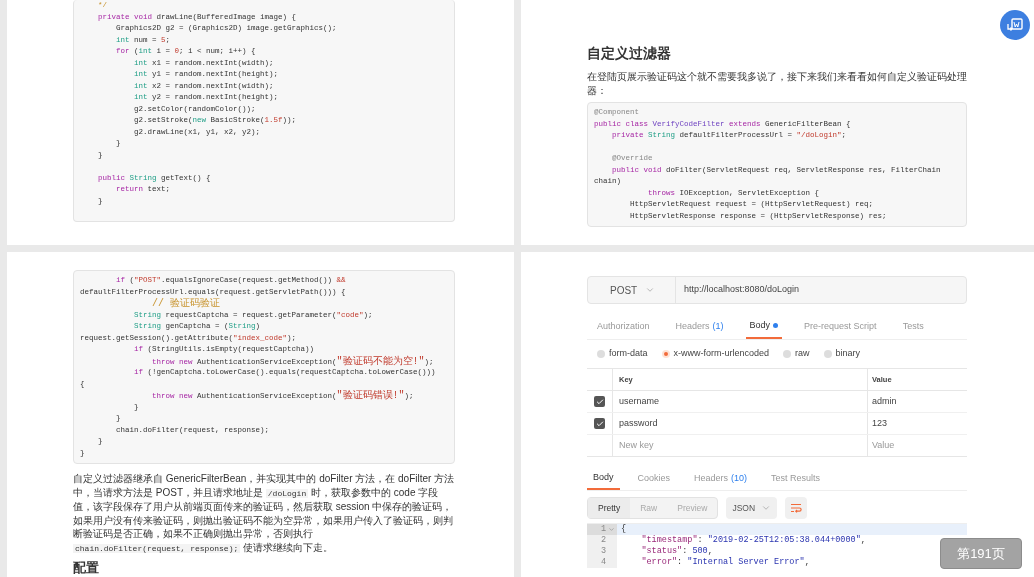  I want to click on json-line: {, so click(623, 529).